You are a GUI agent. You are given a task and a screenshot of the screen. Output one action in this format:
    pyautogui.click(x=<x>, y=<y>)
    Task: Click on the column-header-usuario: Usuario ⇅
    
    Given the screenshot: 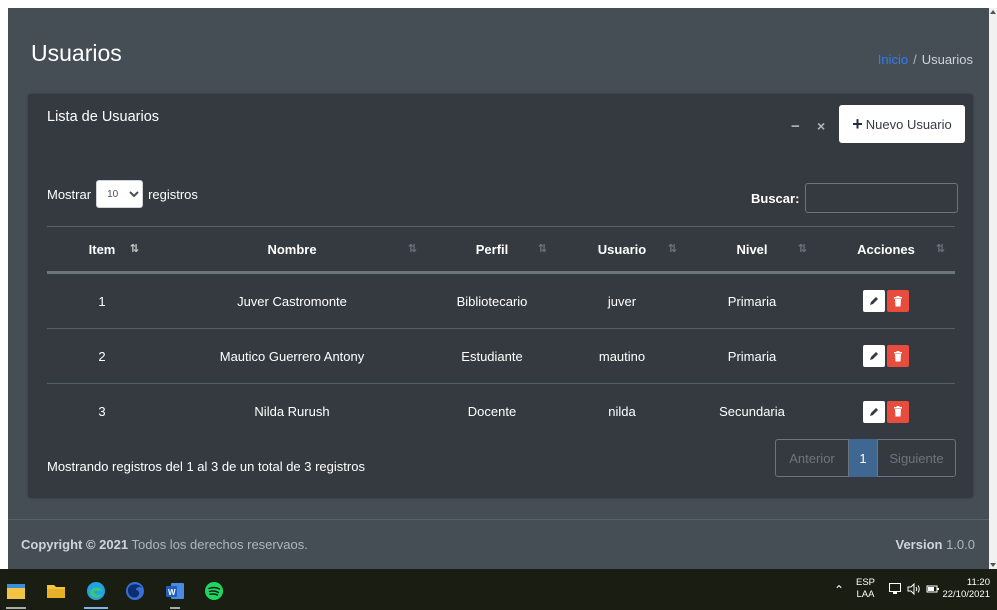 What is the action you would take?
    pyautogui.click(x=622, y=249)
    